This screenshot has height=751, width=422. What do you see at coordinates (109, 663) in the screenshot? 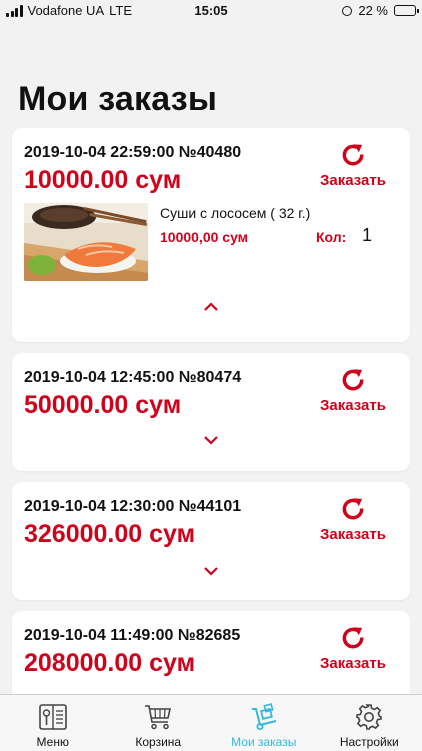
I see `order-total: 208000.00 сум` at bounding box center [109, 663].